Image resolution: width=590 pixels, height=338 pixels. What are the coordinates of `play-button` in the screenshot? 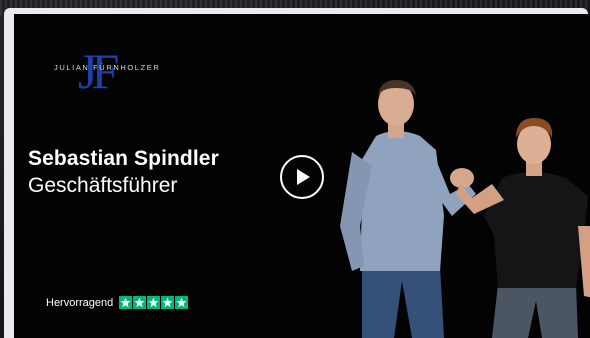 It's located at (302, 177).